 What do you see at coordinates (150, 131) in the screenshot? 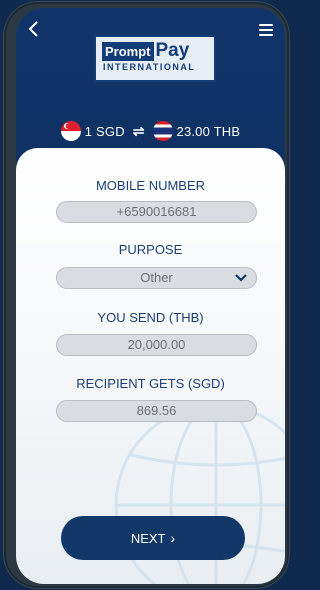
I see `exchange-rate: 1 SGD ⇌ 23.00 THB` at bounding box center [150, 131].